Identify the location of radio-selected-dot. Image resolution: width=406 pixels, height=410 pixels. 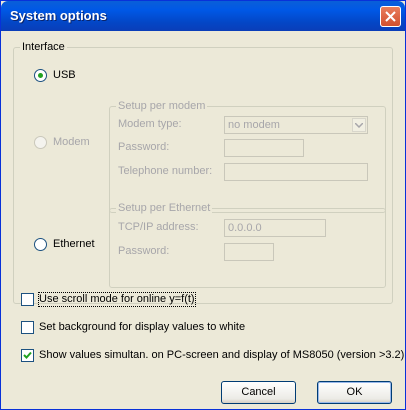
(40, 75).